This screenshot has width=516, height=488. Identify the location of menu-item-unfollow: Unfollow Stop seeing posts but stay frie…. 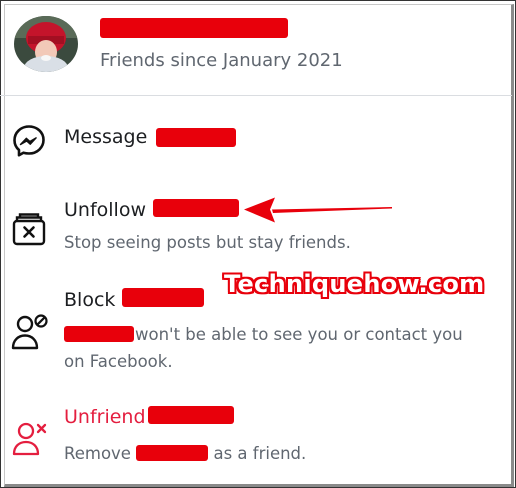
(258, 224).